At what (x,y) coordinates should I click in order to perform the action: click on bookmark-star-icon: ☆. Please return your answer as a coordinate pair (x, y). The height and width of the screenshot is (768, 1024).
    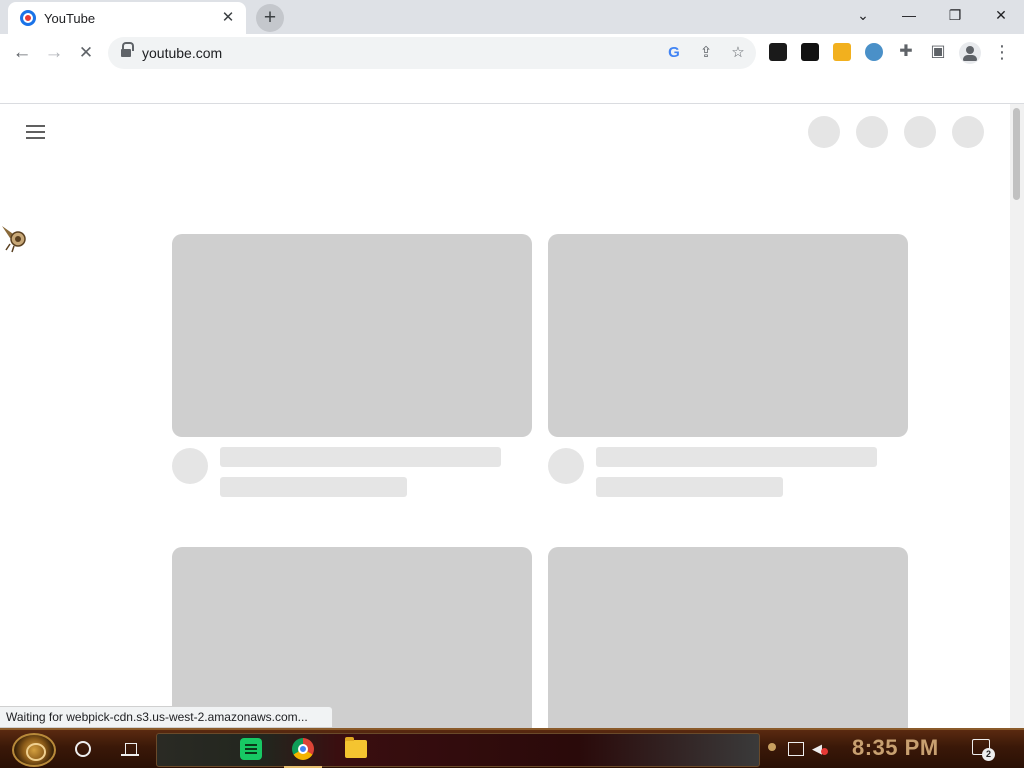
    Looking at the image, I should click on (738, 53).